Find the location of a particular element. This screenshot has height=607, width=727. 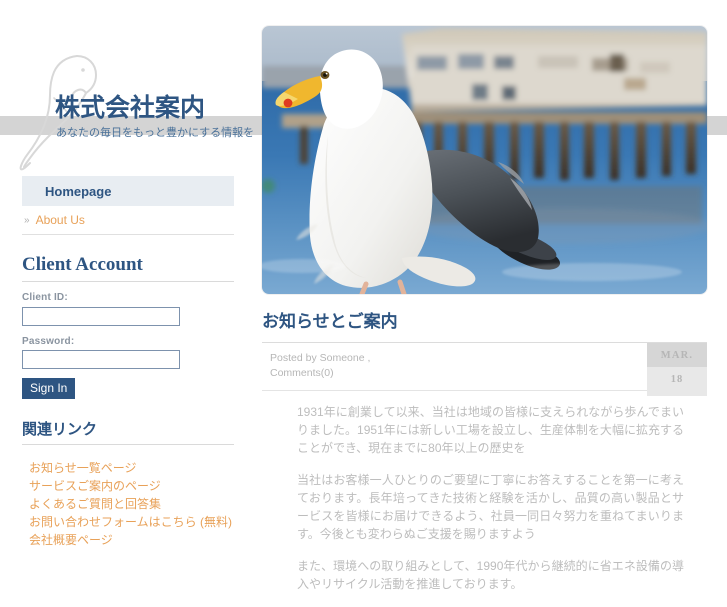

password-row: Password: is located at coordinates (128, 352).